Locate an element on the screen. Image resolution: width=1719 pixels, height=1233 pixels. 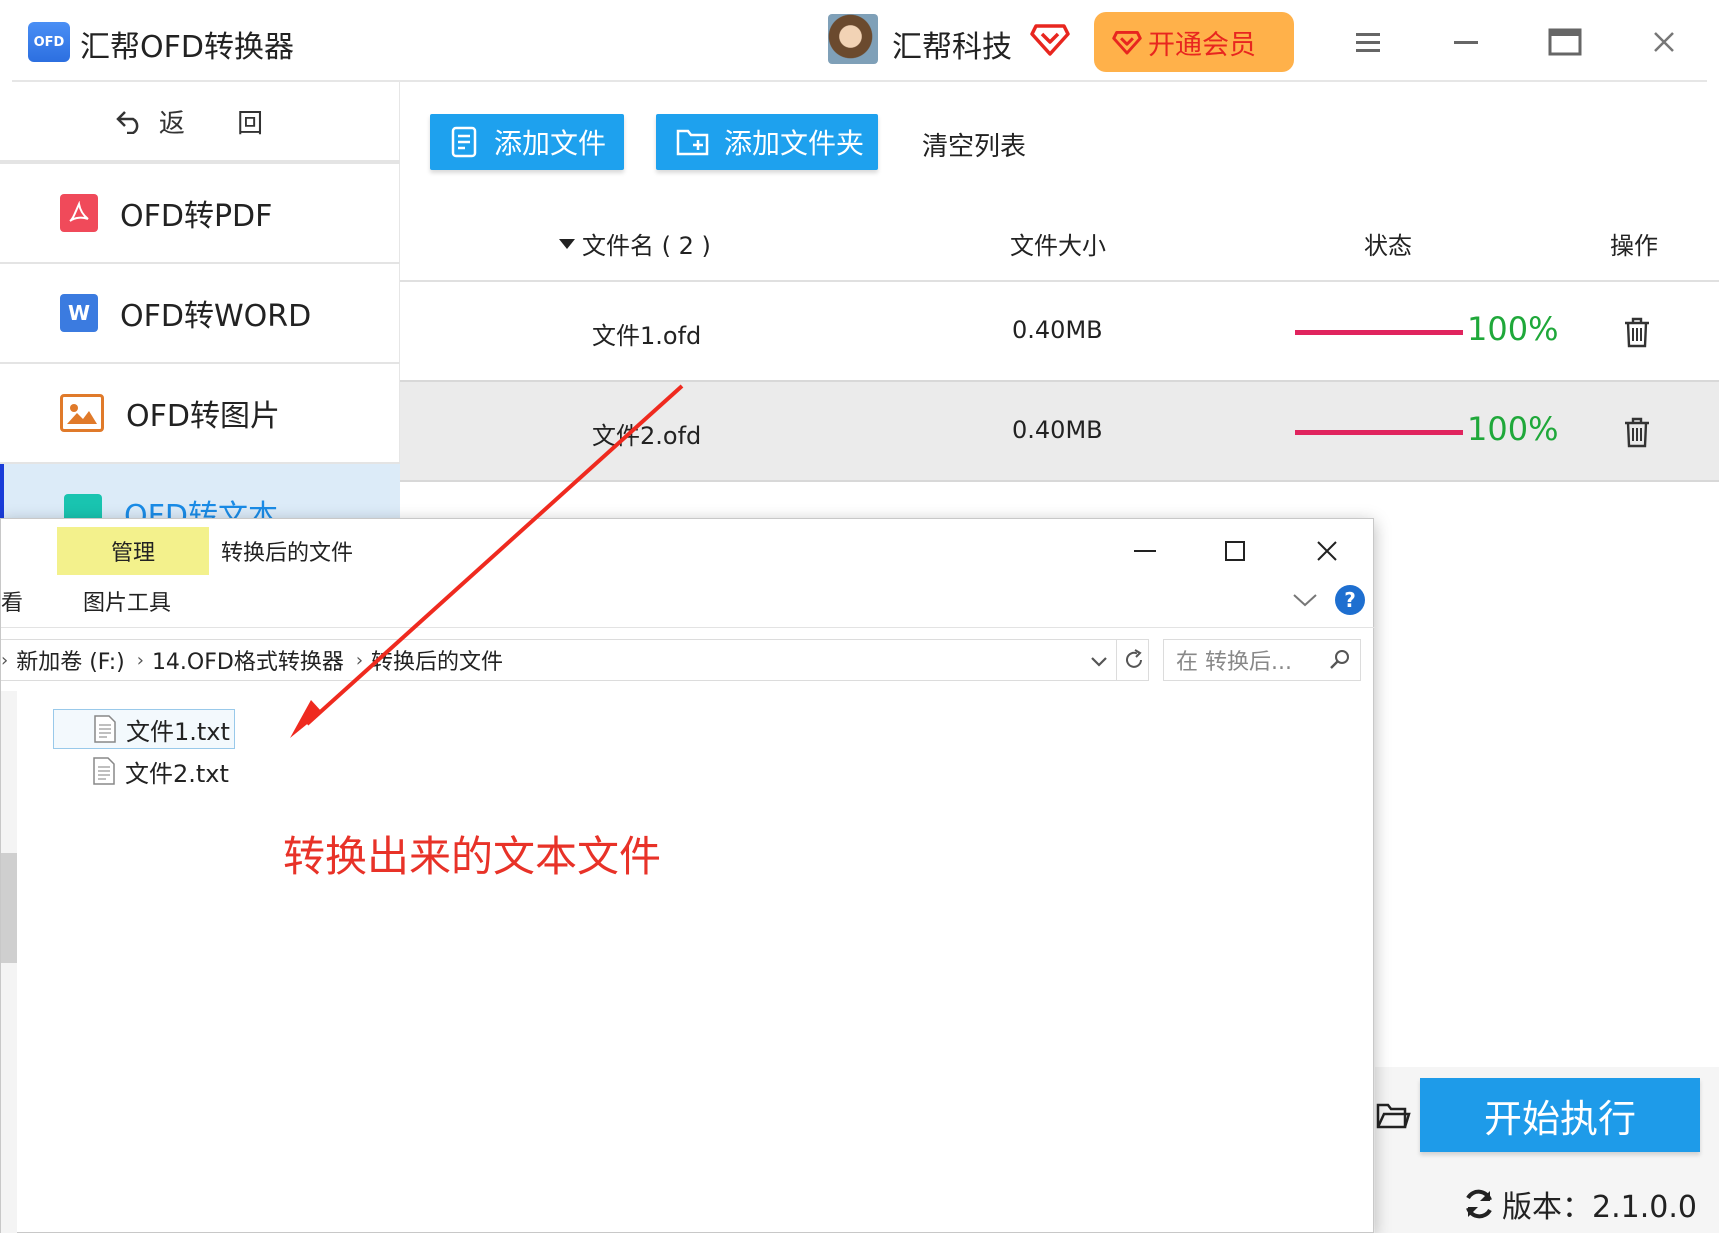
sidebar-item-label: OFD转PDF is located at coordinates (196, 216).